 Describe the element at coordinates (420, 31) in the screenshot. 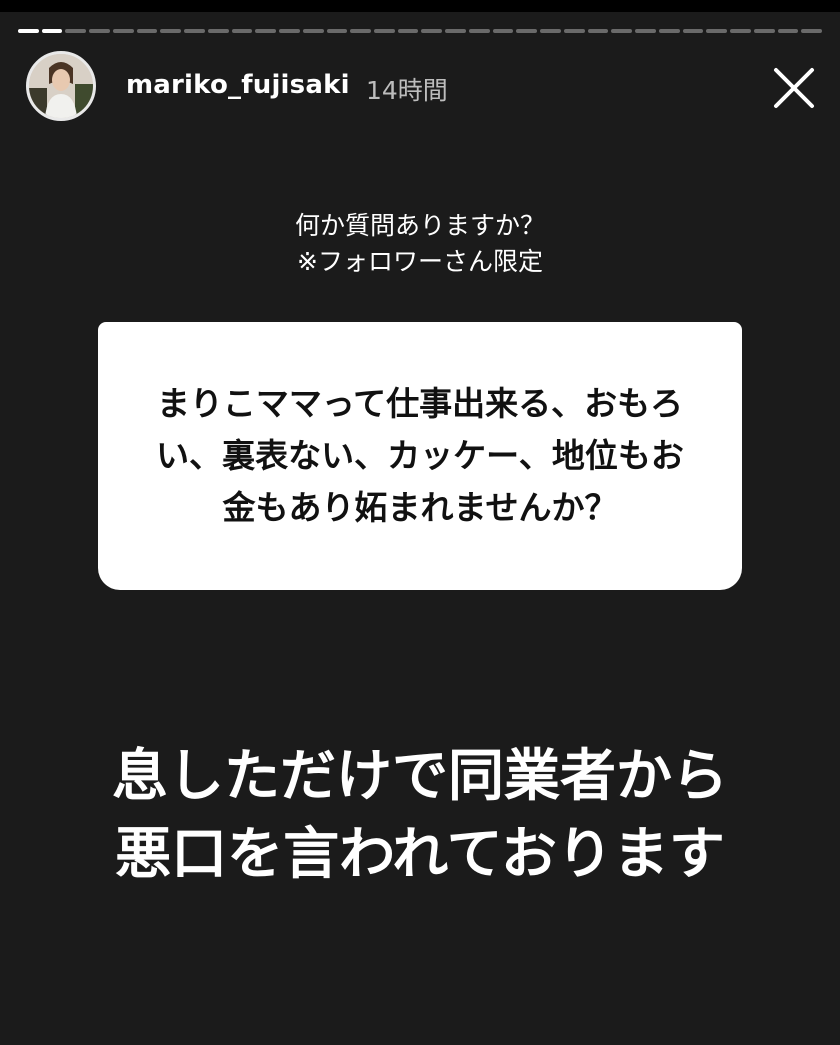

I see `story-progress-bar` at that location.